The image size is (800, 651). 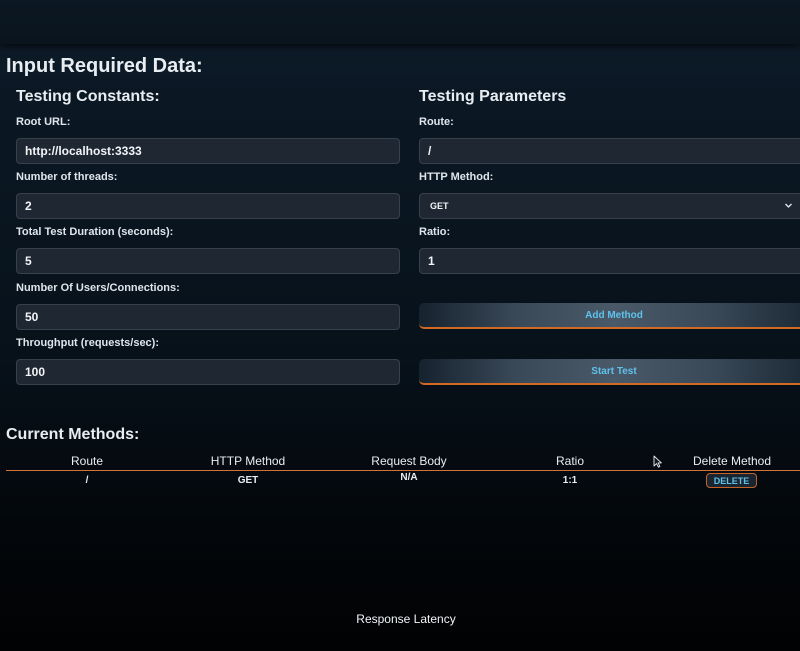 What do you see at coordinates (248, 480) in the screenshot?
I see `row-http-method: GET` at bounding box center [248, 480].